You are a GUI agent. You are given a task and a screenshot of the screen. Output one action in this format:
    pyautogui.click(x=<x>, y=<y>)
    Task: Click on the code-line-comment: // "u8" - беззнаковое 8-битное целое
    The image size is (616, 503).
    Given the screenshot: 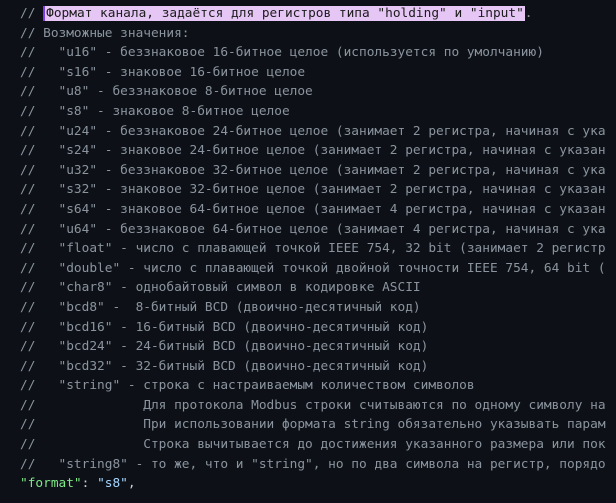 What is the action you would take?
    pyautogui.click(x=166, y=92)
    